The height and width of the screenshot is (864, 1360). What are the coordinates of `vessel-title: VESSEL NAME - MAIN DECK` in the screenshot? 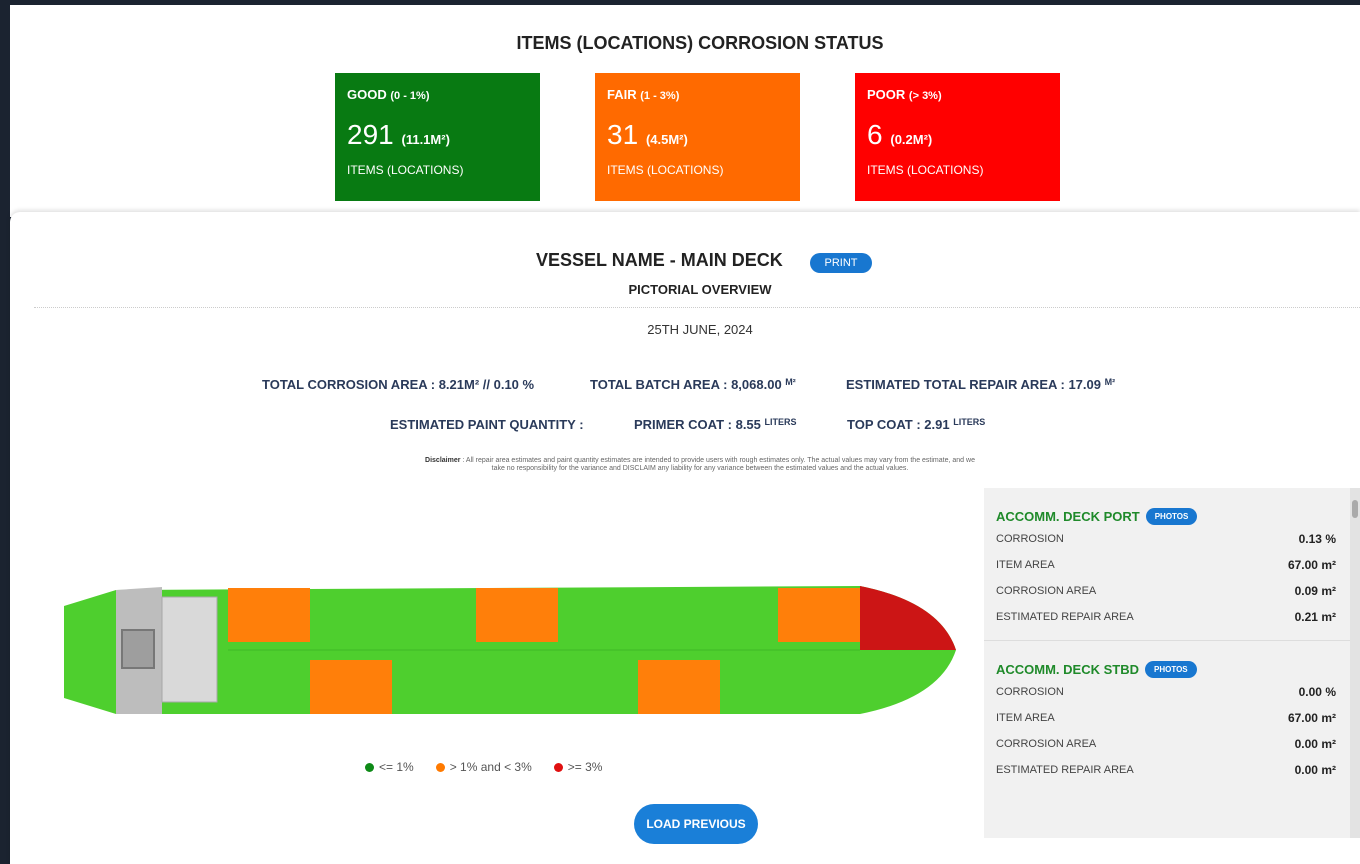 It's located at (659, 260).